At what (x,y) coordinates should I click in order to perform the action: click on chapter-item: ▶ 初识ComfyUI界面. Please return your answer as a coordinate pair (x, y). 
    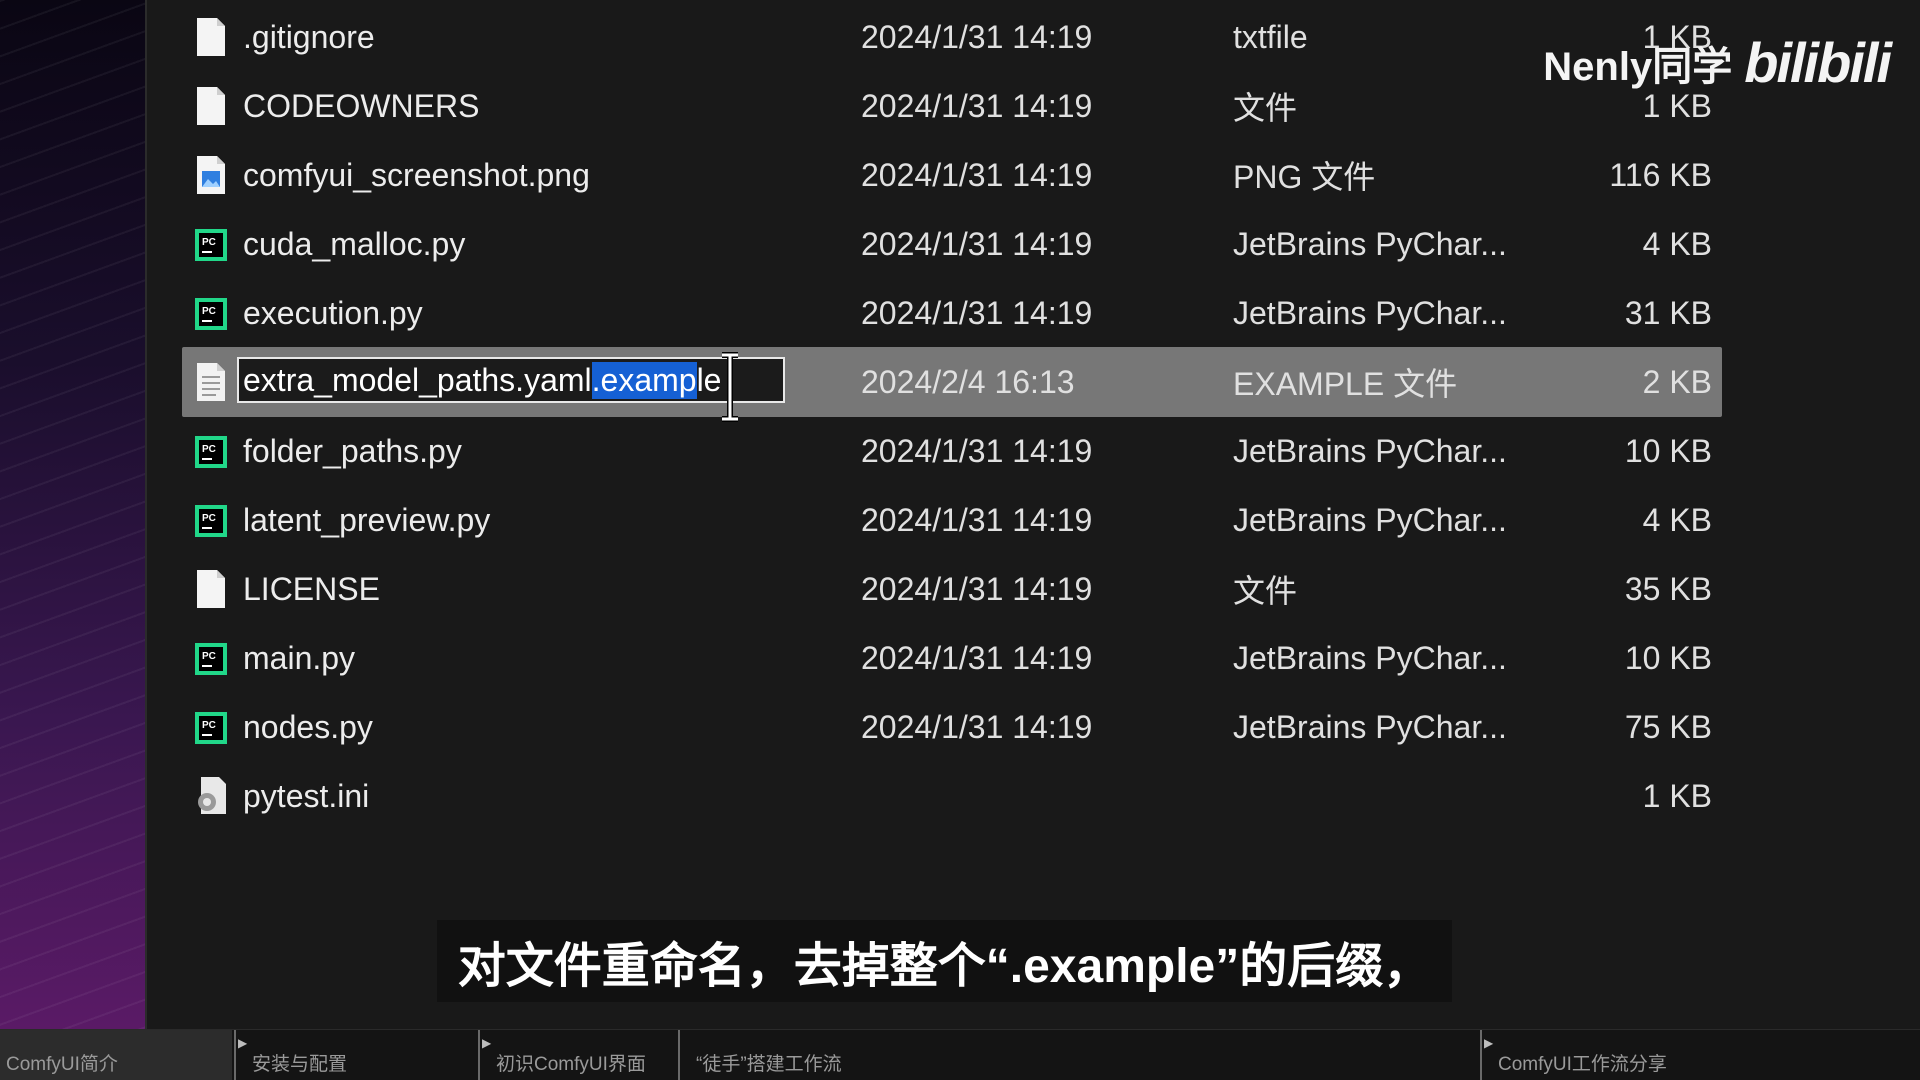
    Looking at the image, I should click on (576, 1055).